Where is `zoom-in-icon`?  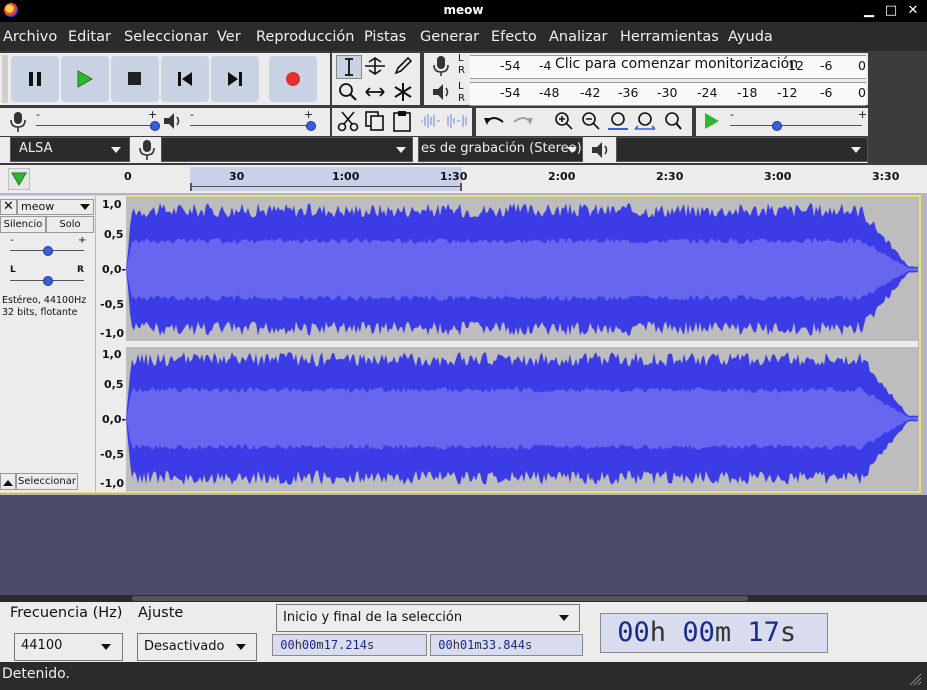
zoom-in-icon is located at coordinates (564, 121).